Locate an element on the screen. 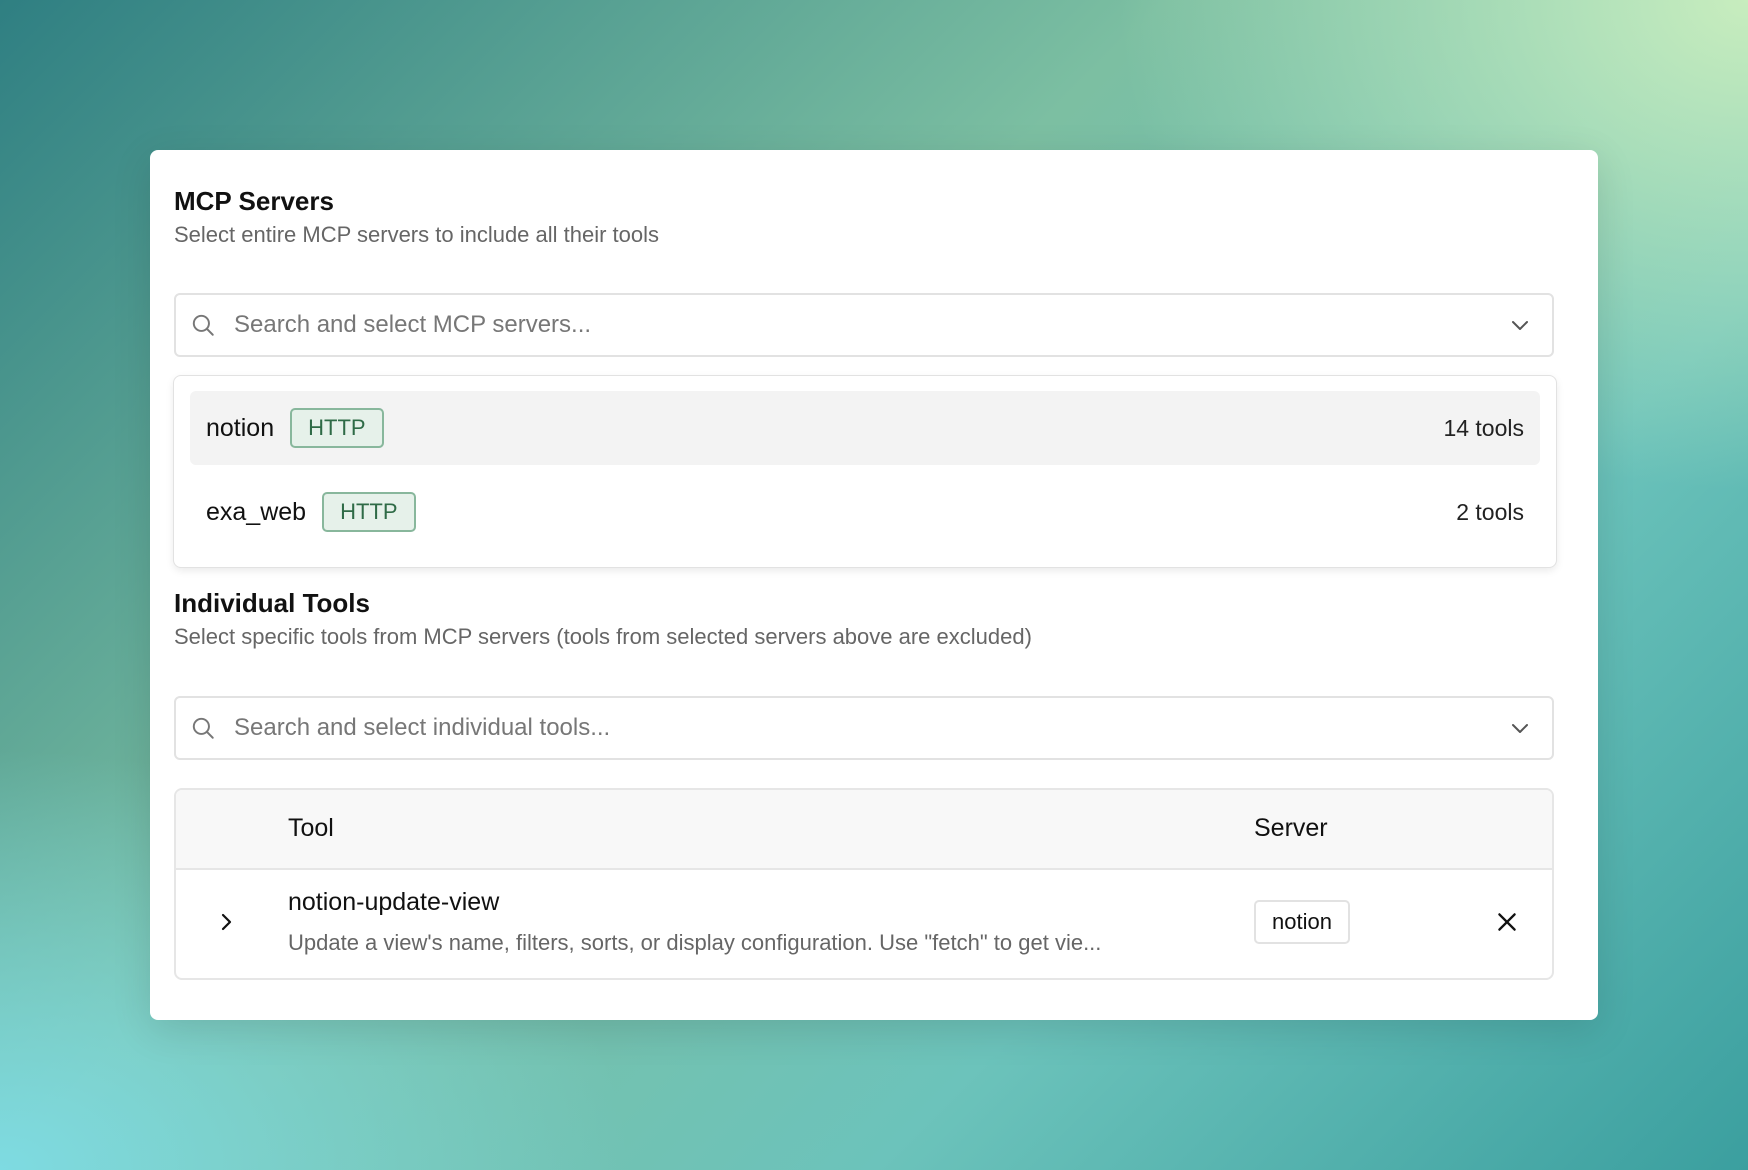 This screenshot has width=1748, height=1170. tool-count: 2 tools is located at coordinates (1490, 511).